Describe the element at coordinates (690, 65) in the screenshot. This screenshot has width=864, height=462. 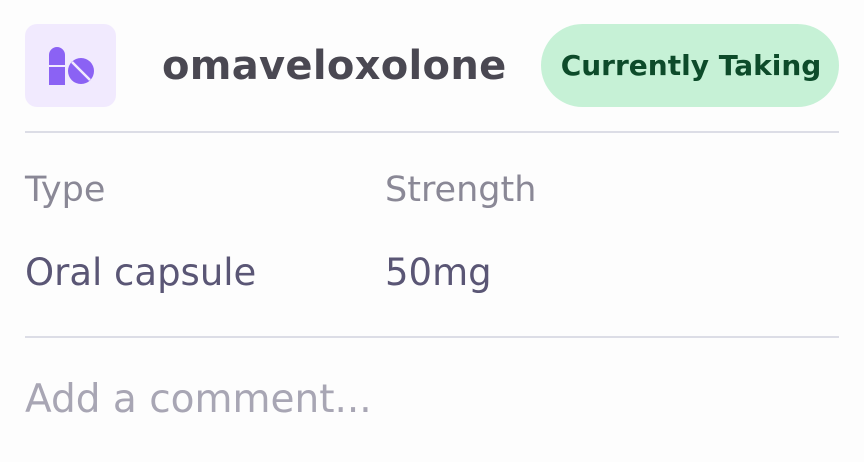
I see `status-badge: Currently Taking` at that location.